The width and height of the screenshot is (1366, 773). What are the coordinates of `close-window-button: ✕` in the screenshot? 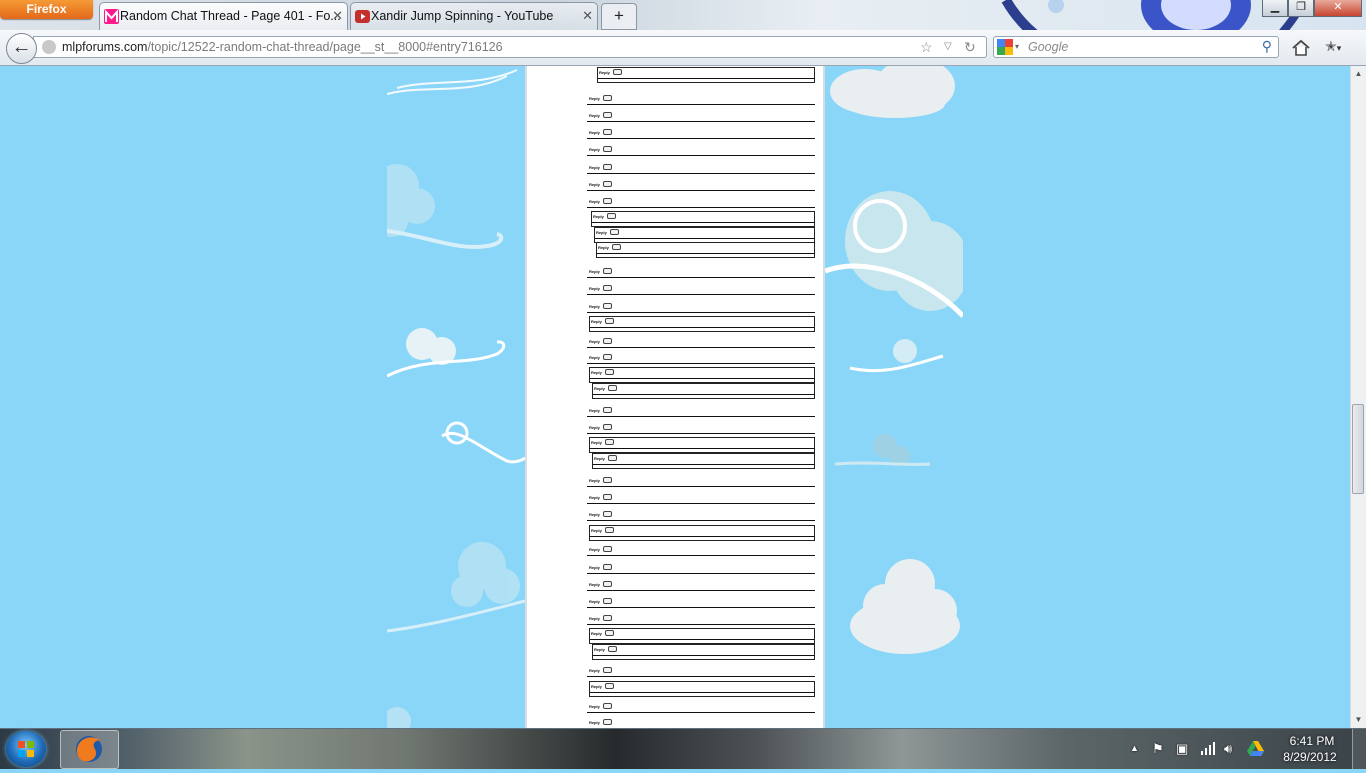 It's located at (1338, 8).